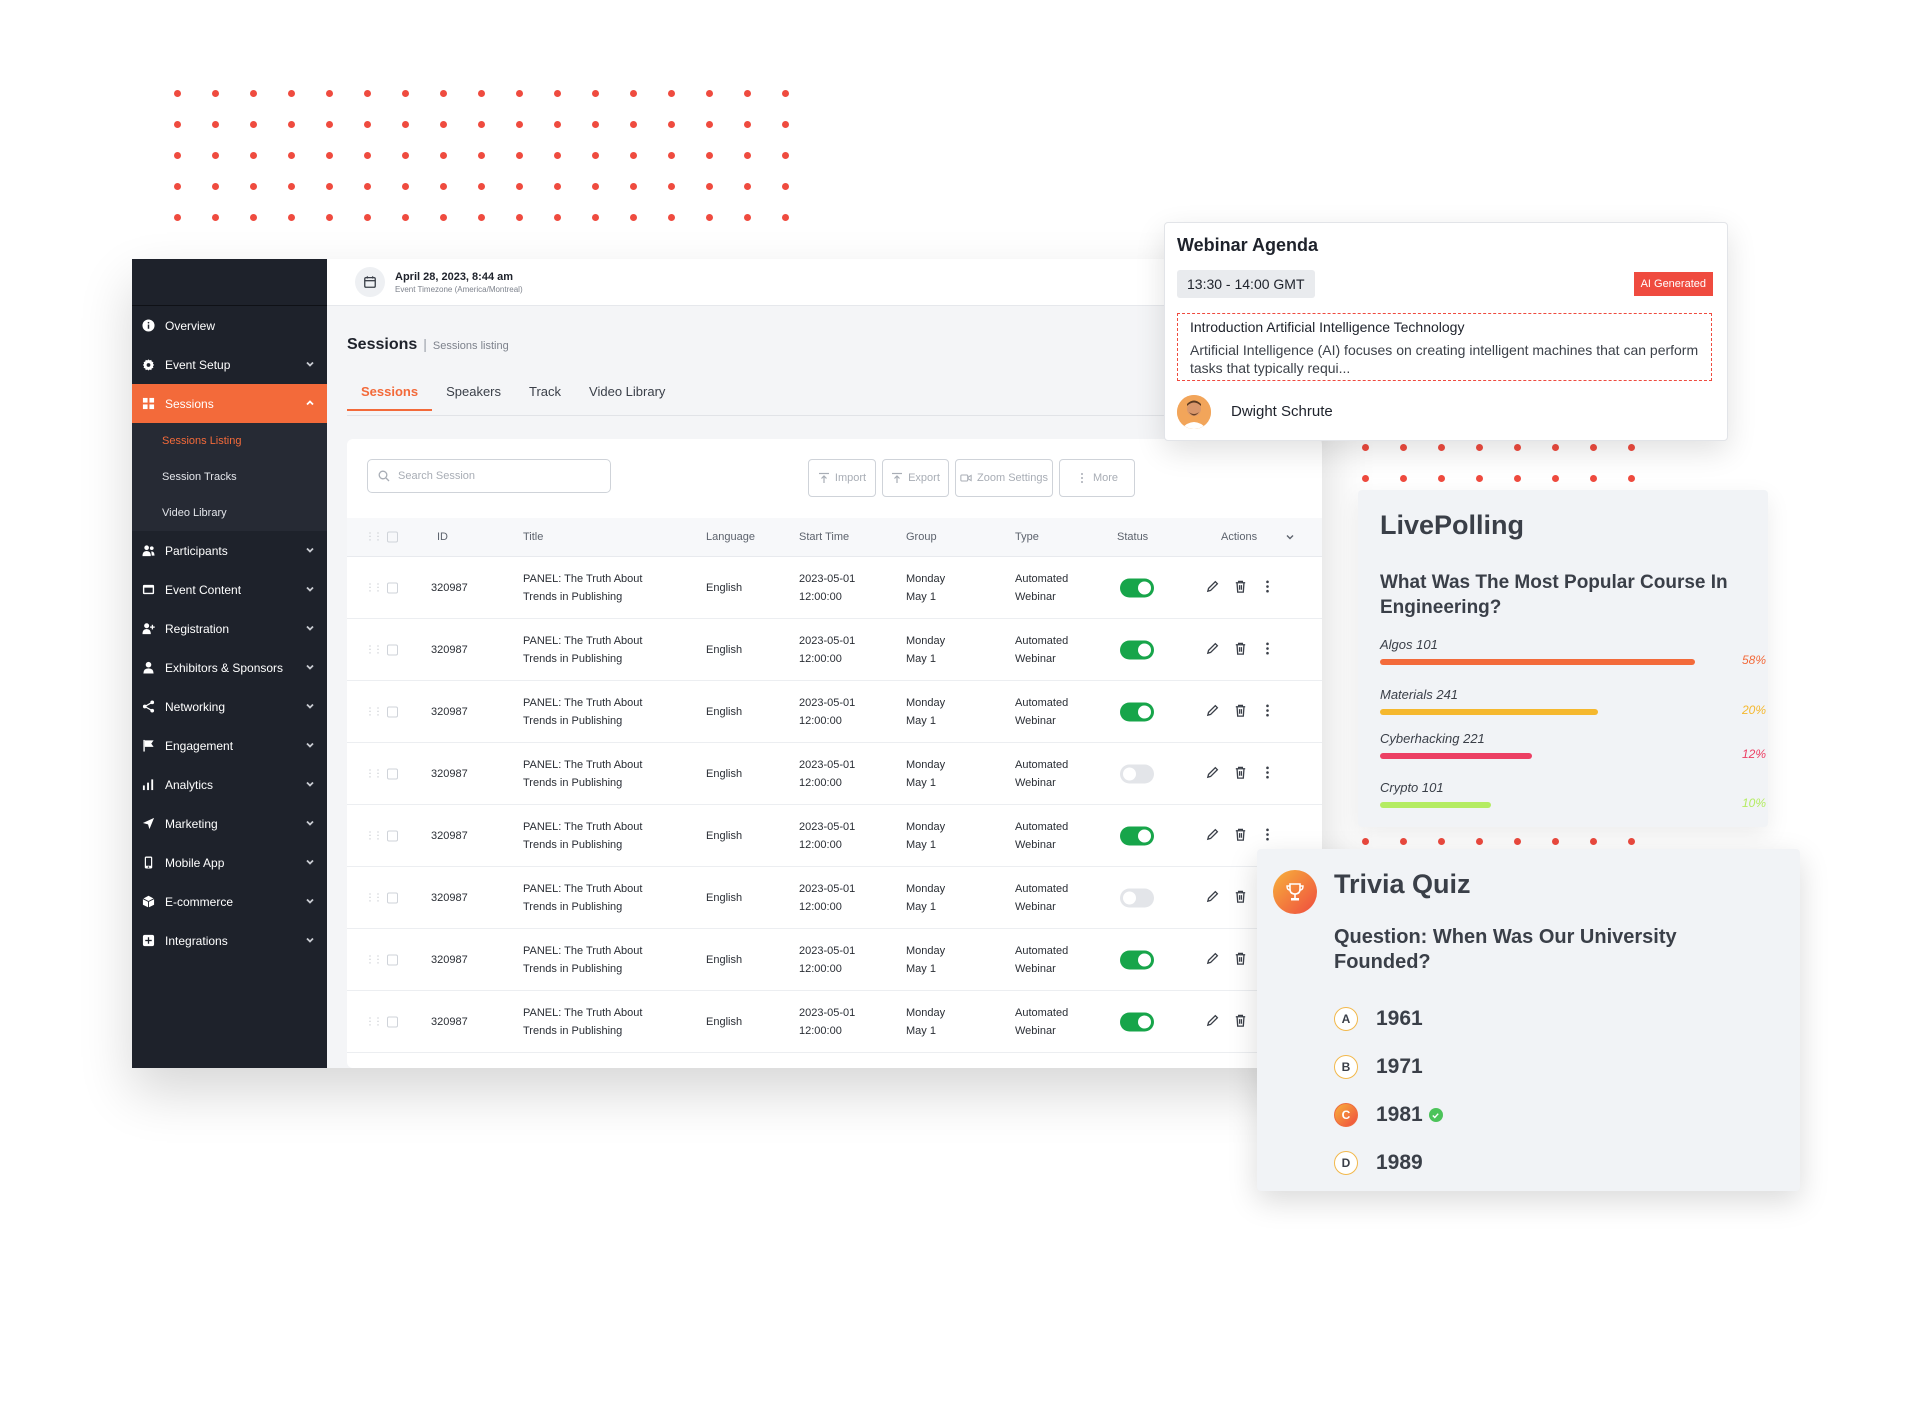 The image size is (1915, 1401). Describe the element at coordinates (229, 940) in the screenshot. I see `sidebar-item-integrations: Integrations` at that location.